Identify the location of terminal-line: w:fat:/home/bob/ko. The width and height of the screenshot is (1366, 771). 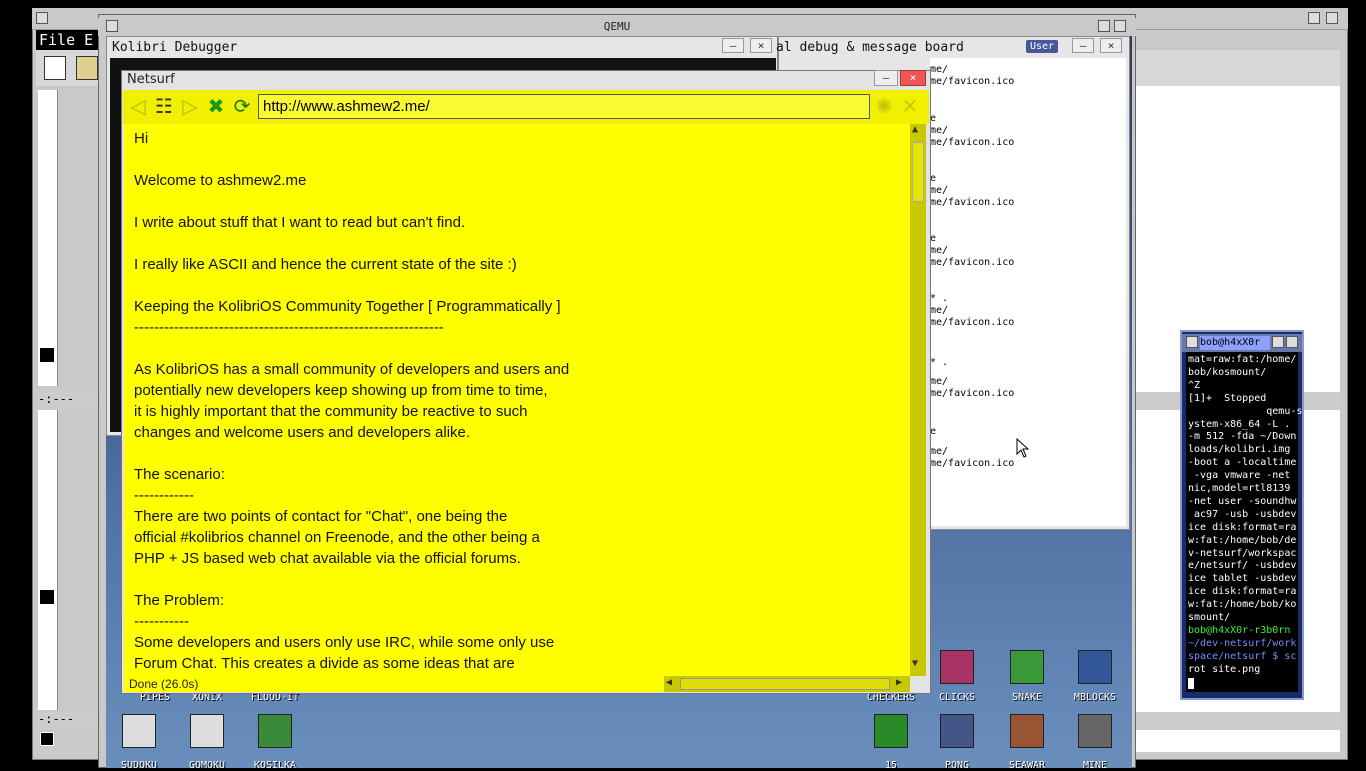
(1242, 605).